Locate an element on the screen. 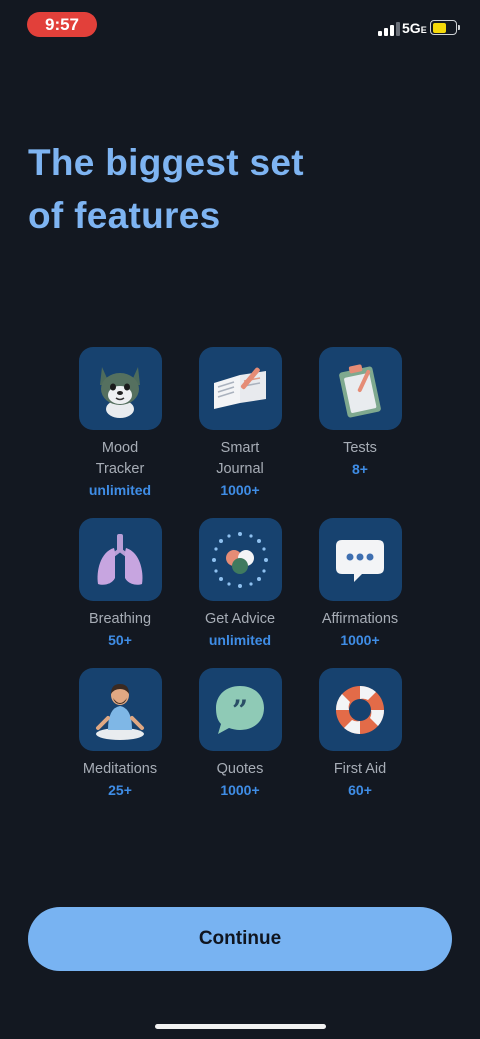 This screenshot has height=1039, width=480. wolf-mascot-icon is located at coordinates (120, 392).